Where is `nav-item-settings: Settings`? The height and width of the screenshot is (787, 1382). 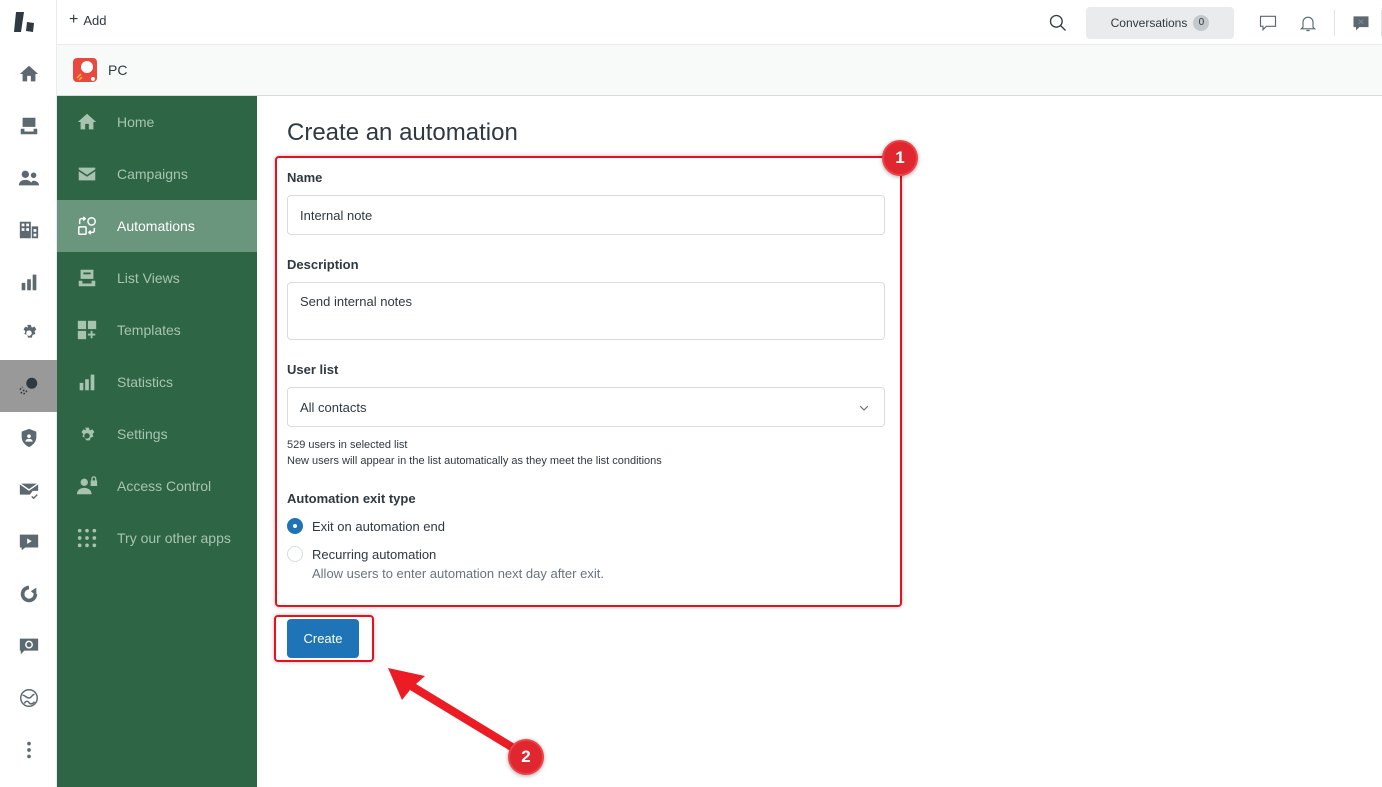 nav-item-settings: Settings is located at coordinates (157, 434).